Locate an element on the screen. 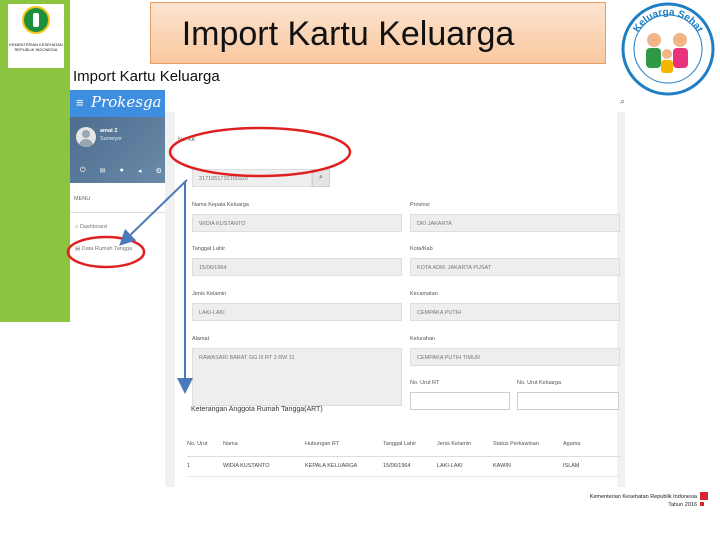 The height and width of the screenshot is (540, 720). alamat-textarea: RAWASARI BARAT GG III RT 3 RW 11 is located at coordinates (297, 377).